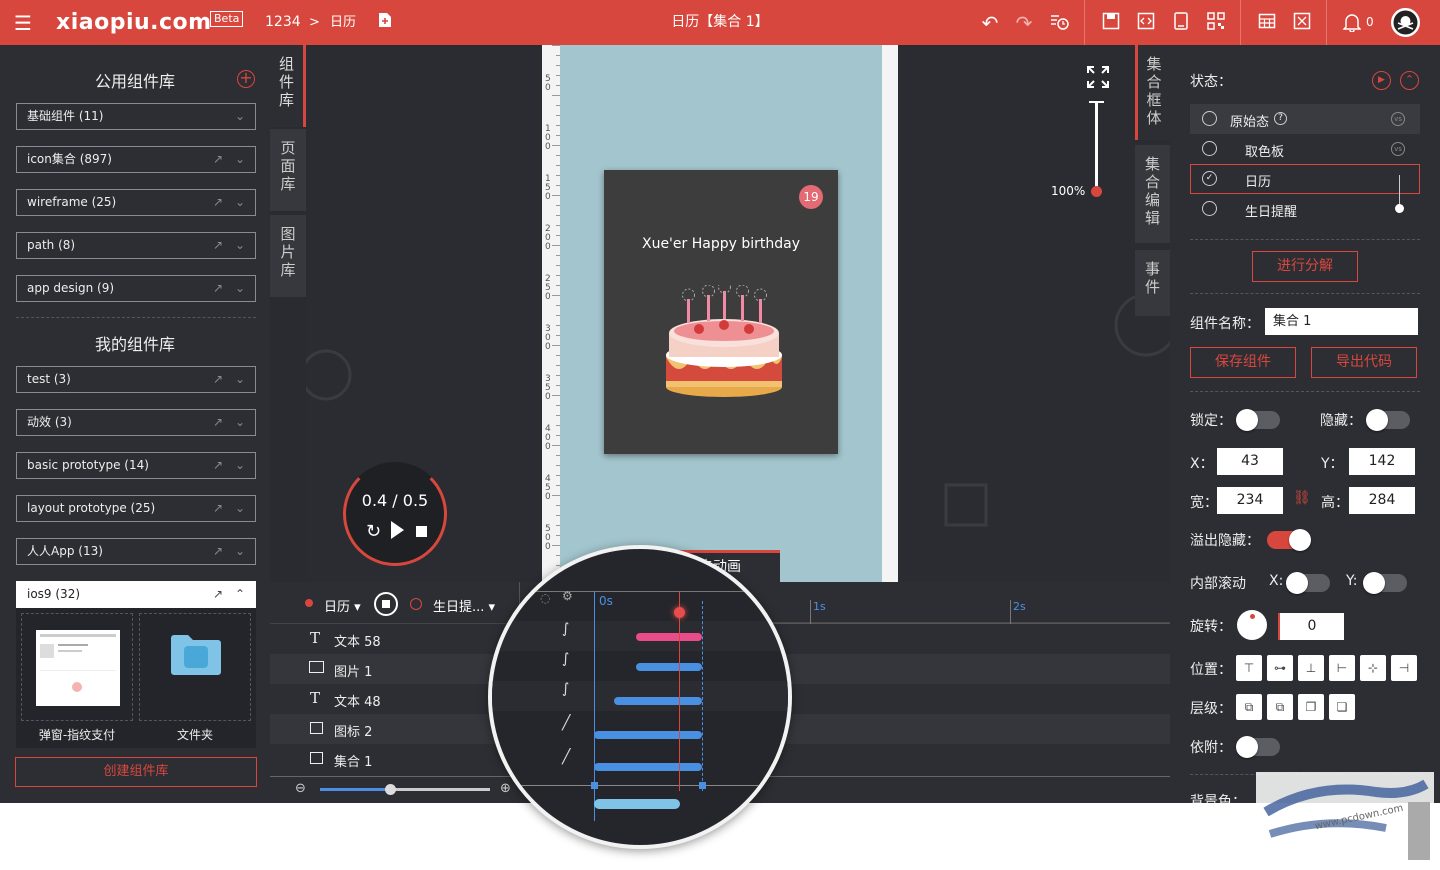  I want to click on align-left-icon: ⊢, so click(1342, 668).